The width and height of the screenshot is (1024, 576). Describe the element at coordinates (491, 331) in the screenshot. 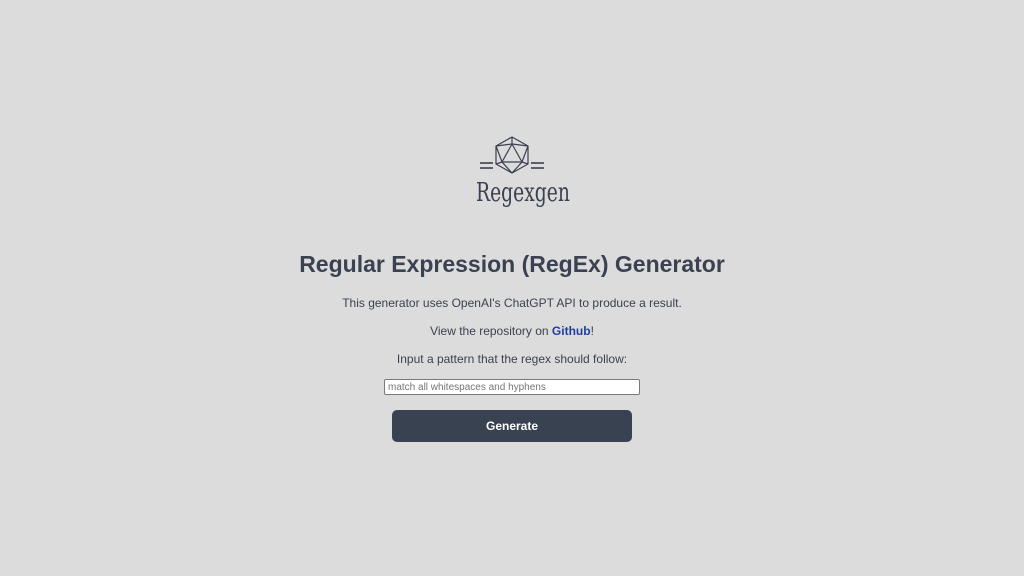

I see `repository-prefix: View the repository on` at that location.